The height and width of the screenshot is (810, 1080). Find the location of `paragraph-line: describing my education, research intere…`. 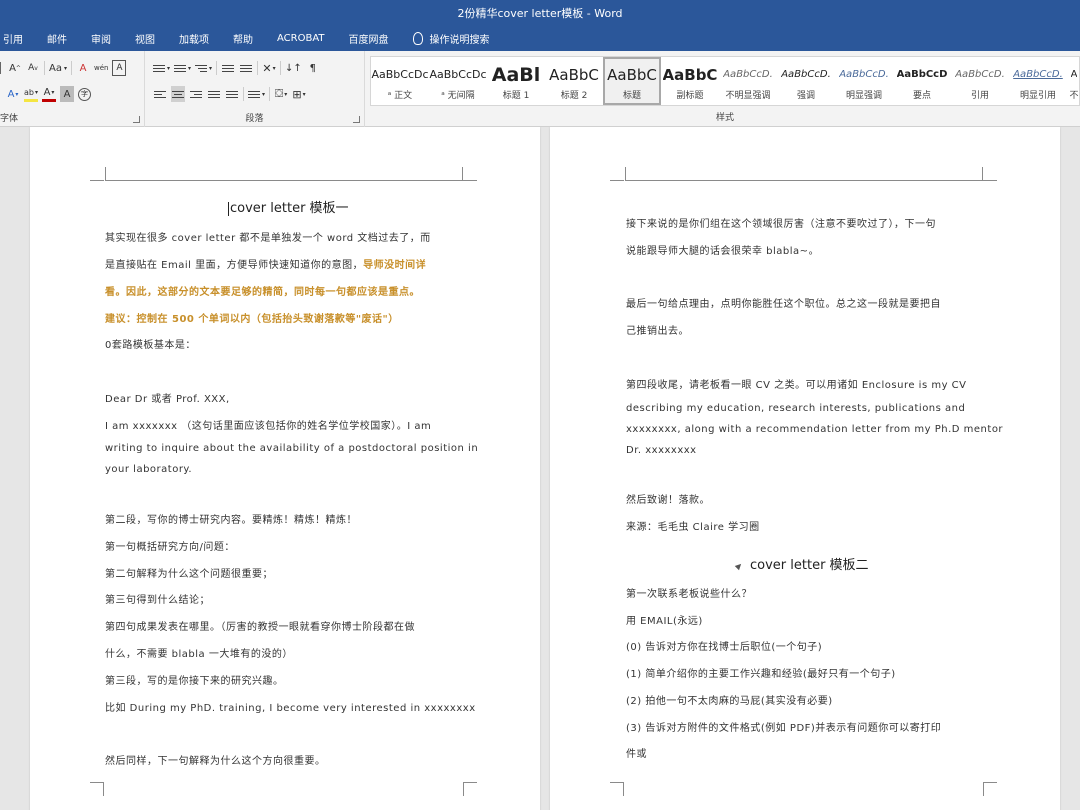

paragraph-line: describing my education, research intere… is located at coordinates (795, 408).